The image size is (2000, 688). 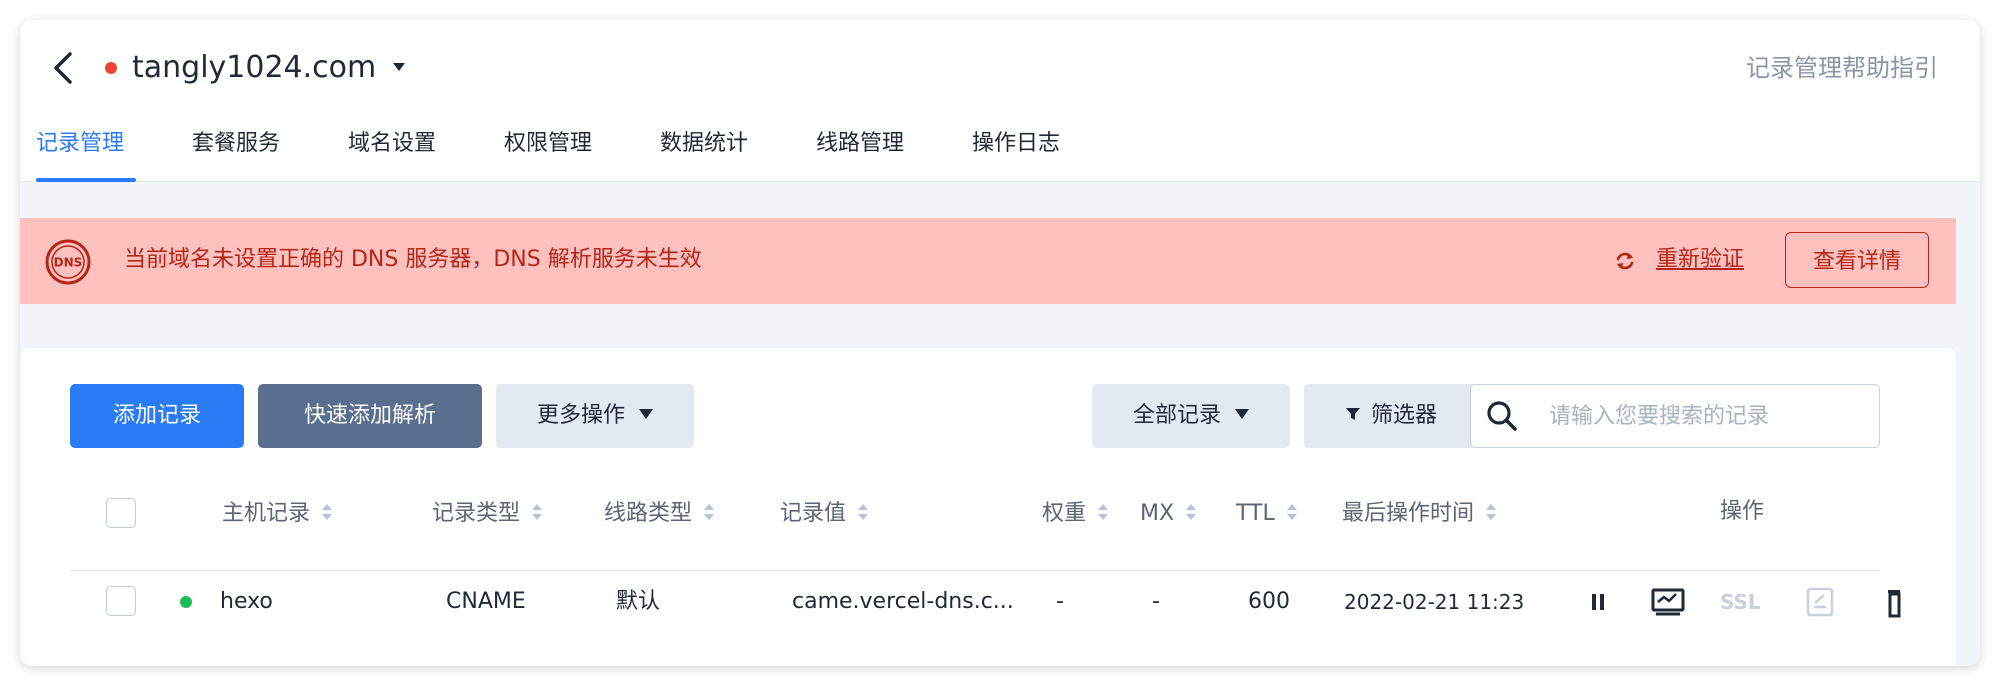 What do you see at coordinates (370, 416) in the screenshot?
I see `quick-add-button: 快速添加解析` at bounding box center [370, 416].